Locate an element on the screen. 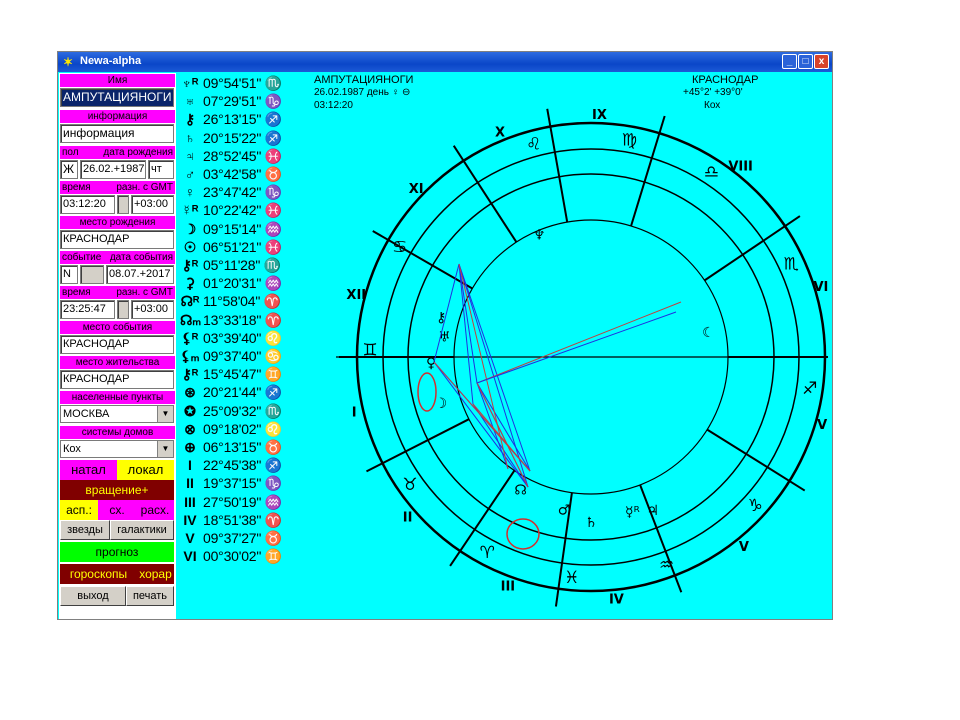 The image size is (960, 720). sex-field: Ж is located at coordinates (69, 169).